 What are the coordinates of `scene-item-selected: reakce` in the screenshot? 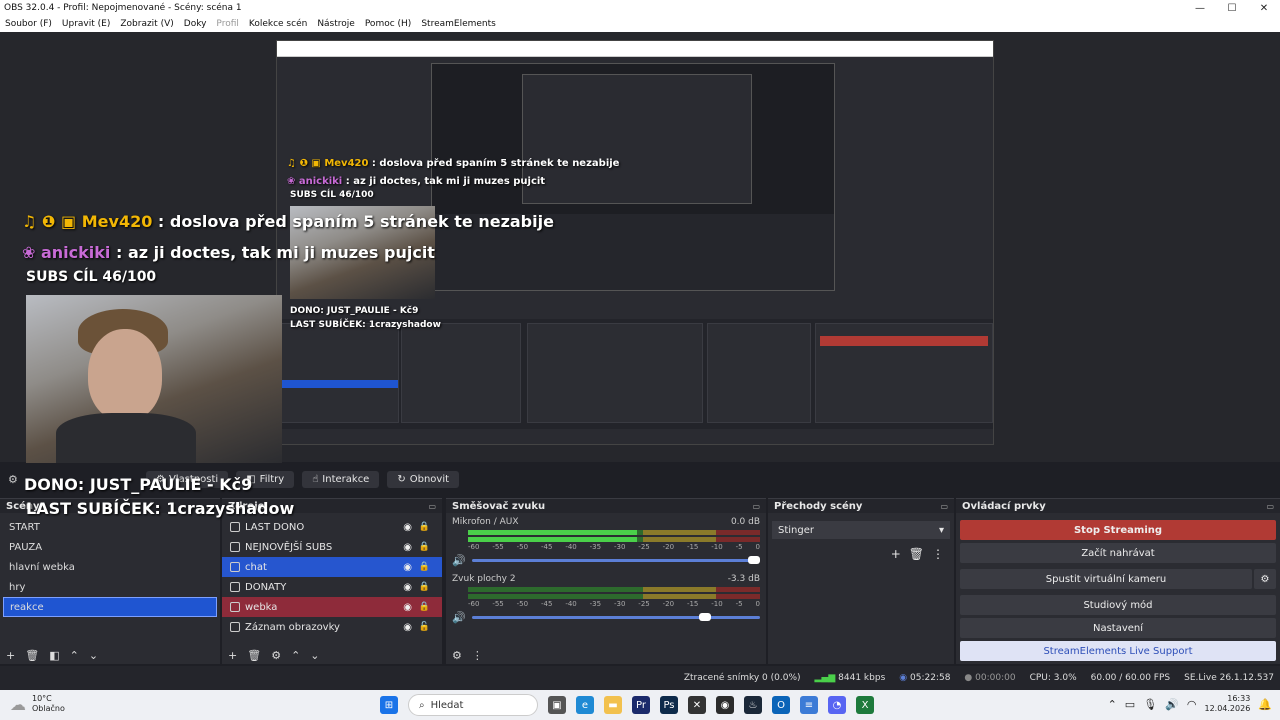 It's located at (110, 607).